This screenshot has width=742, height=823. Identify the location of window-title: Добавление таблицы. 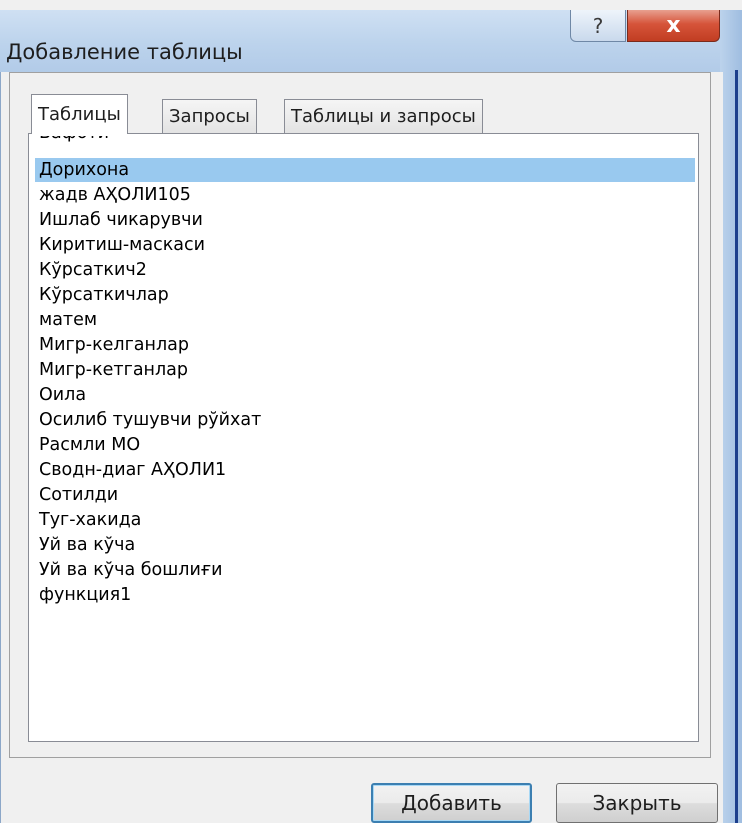
(124, 52).